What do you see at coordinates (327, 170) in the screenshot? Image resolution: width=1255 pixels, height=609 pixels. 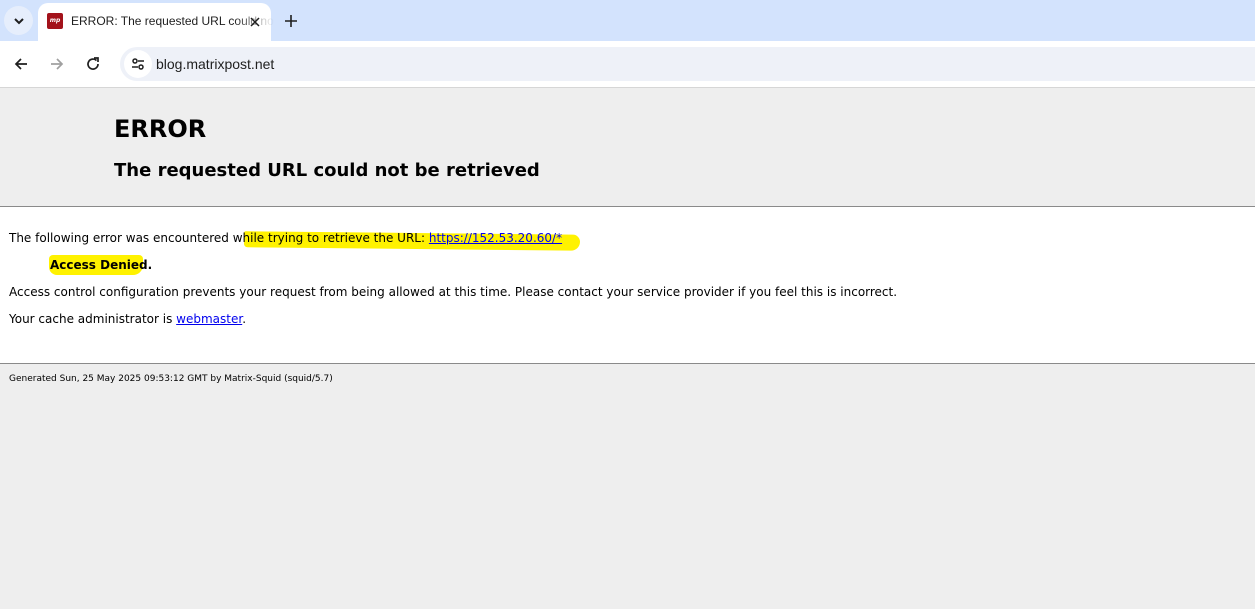 I see `error-subtitle: The requested URL could not be retrieved` at bounding box center [327, 170].